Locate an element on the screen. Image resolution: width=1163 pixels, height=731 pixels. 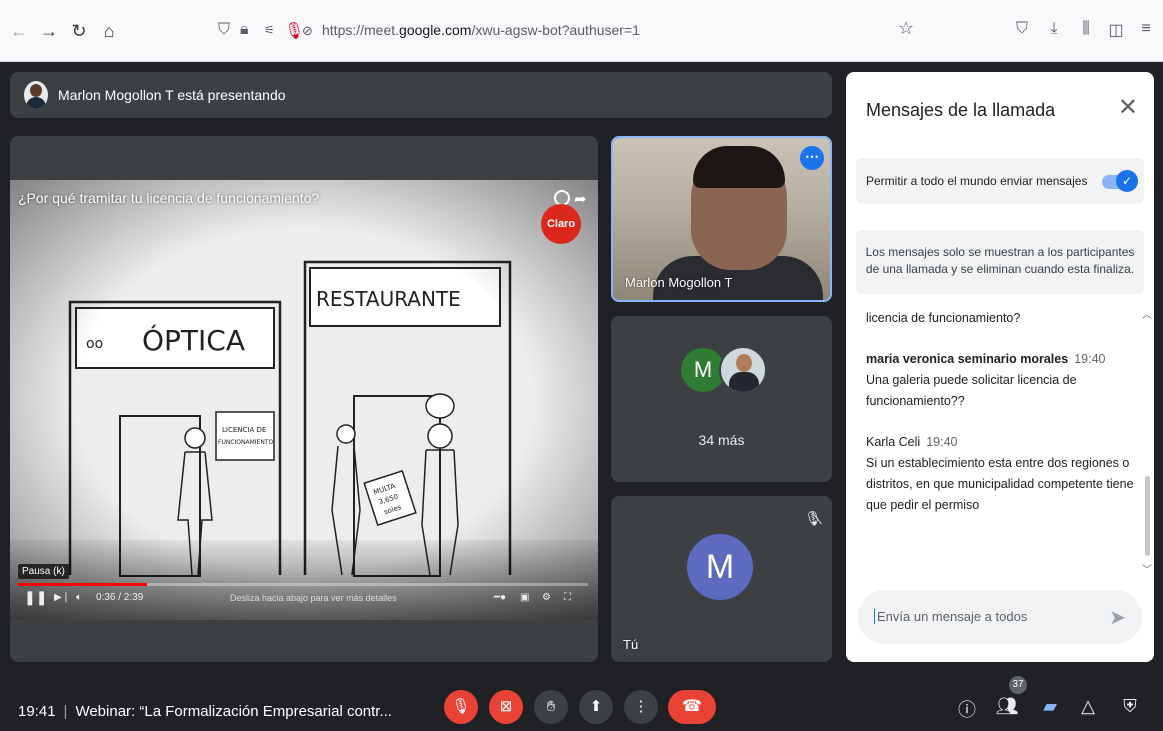
host-controls-icon: ⛨ is located at coordinates (1130, 706).